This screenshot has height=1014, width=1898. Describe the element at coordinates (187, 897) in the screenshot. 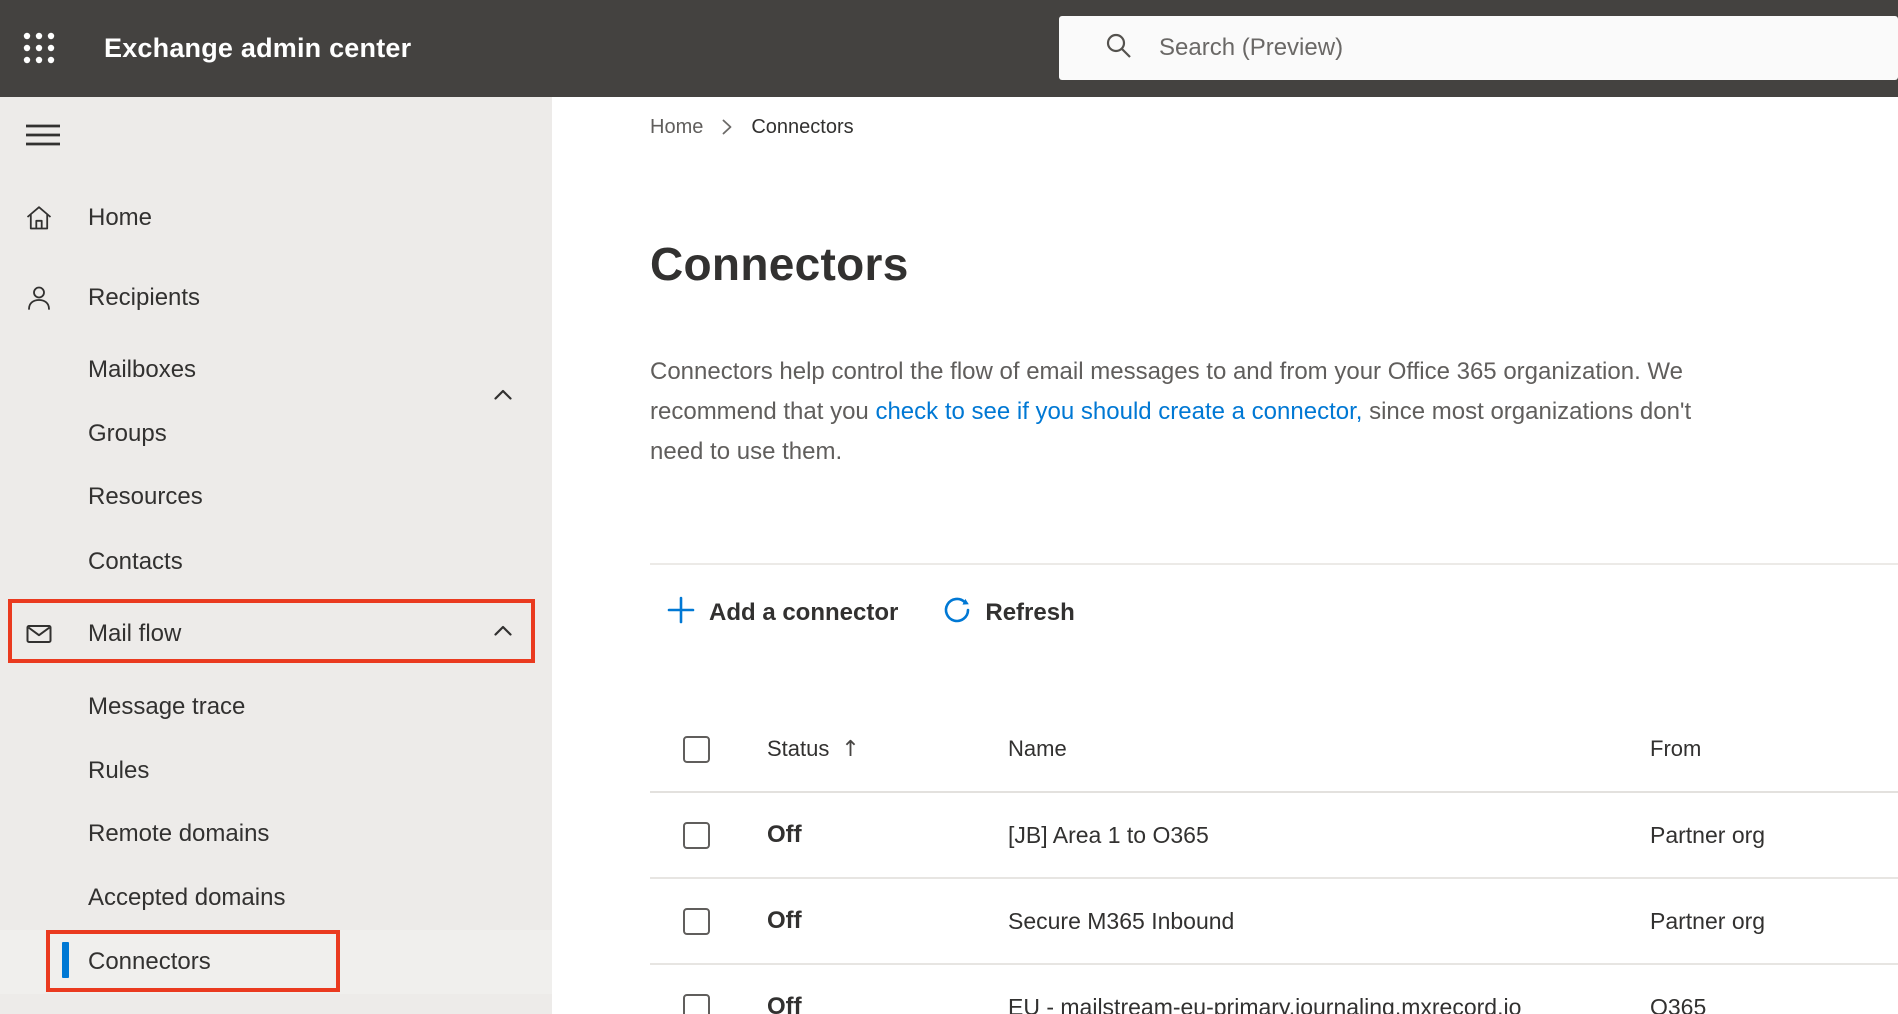

I see `sidebar-item-label: Accepted domains` at that location.